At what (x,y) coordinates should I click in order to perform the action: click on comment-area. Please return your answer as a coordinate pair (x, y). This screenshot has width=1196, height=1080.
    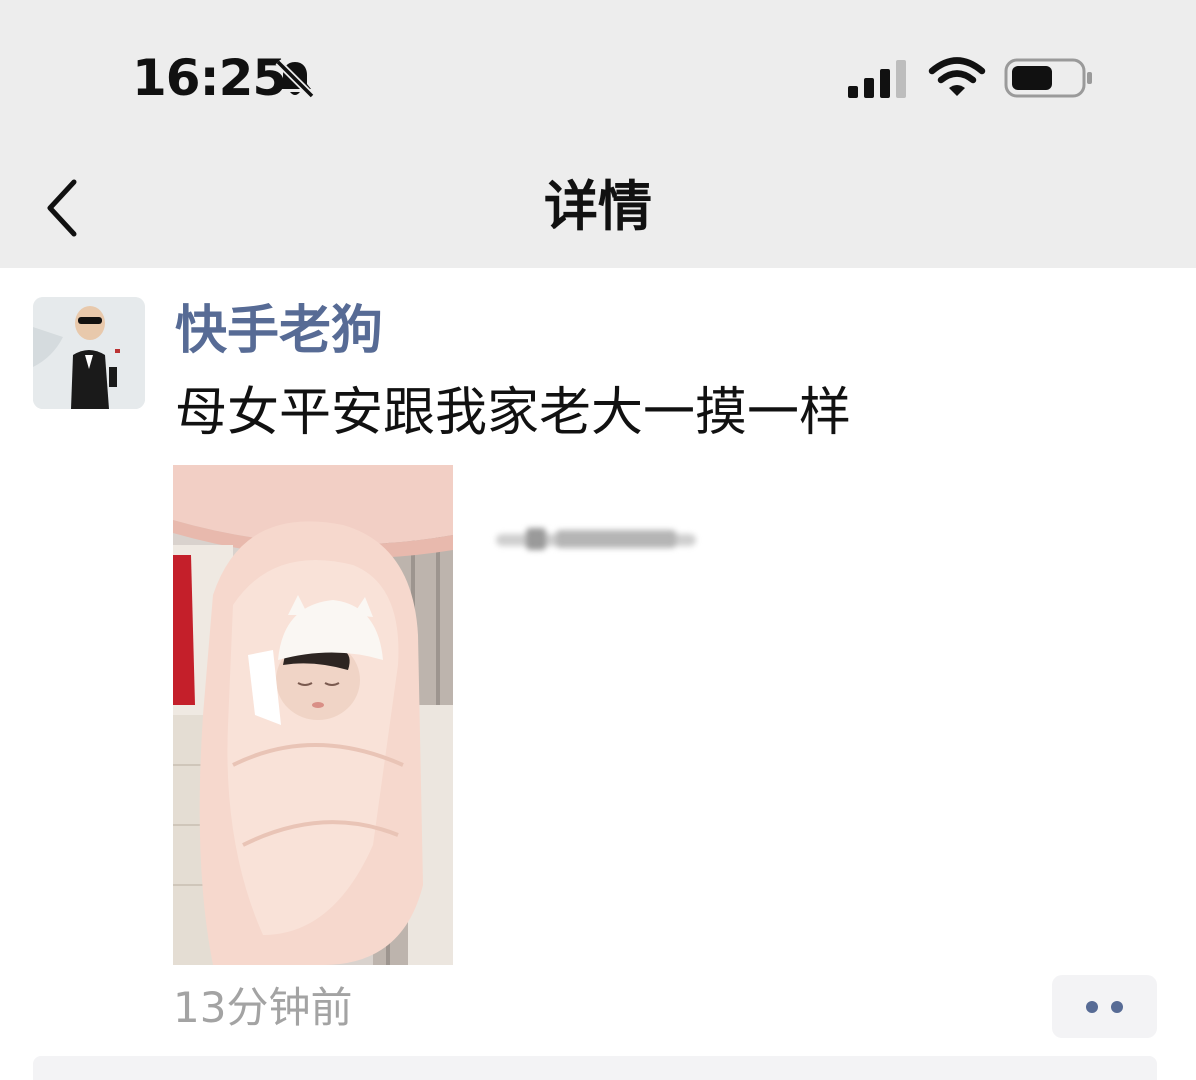
    Looking at the image, I should click on (595, 1068).